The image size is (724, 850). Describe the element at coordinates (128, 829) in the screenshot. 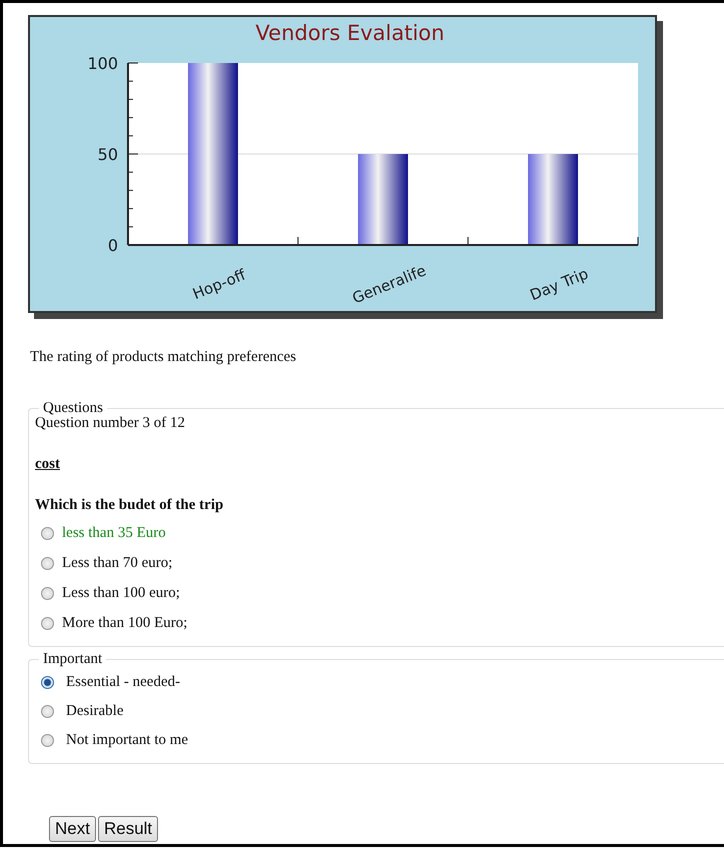

I see `nav-button: Result` at that location.